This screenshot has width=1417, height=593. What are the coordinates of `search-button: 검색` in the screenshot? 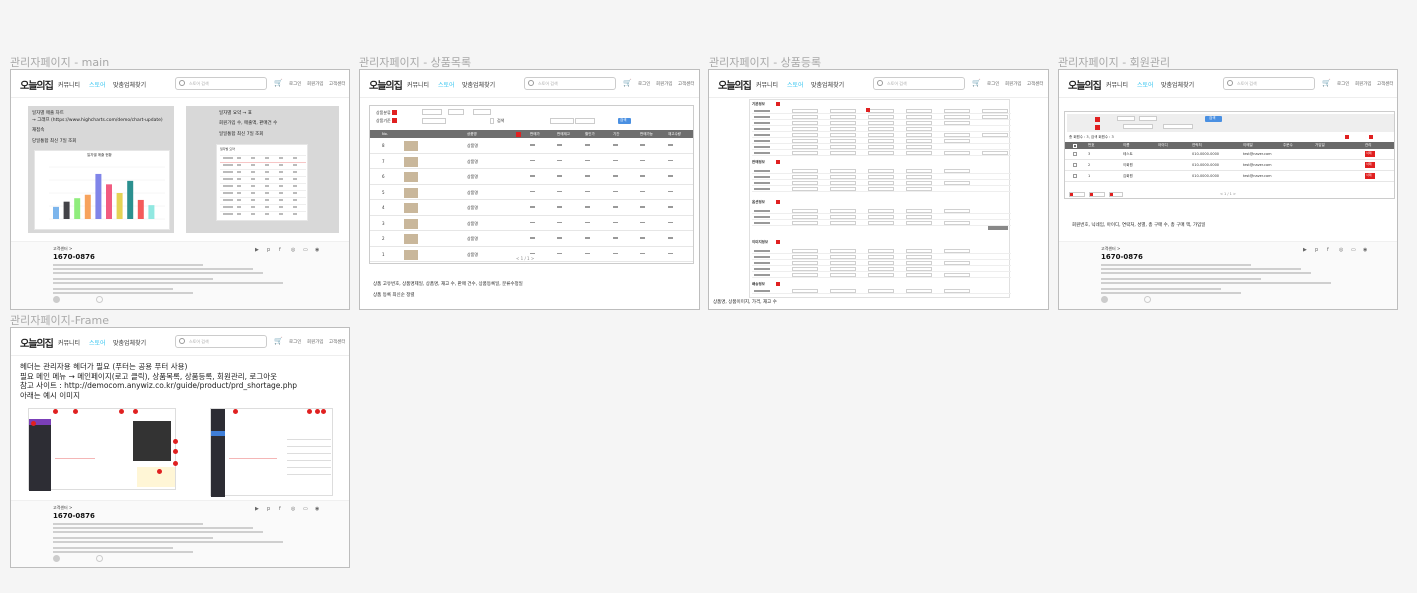 It's located at (624, 121).